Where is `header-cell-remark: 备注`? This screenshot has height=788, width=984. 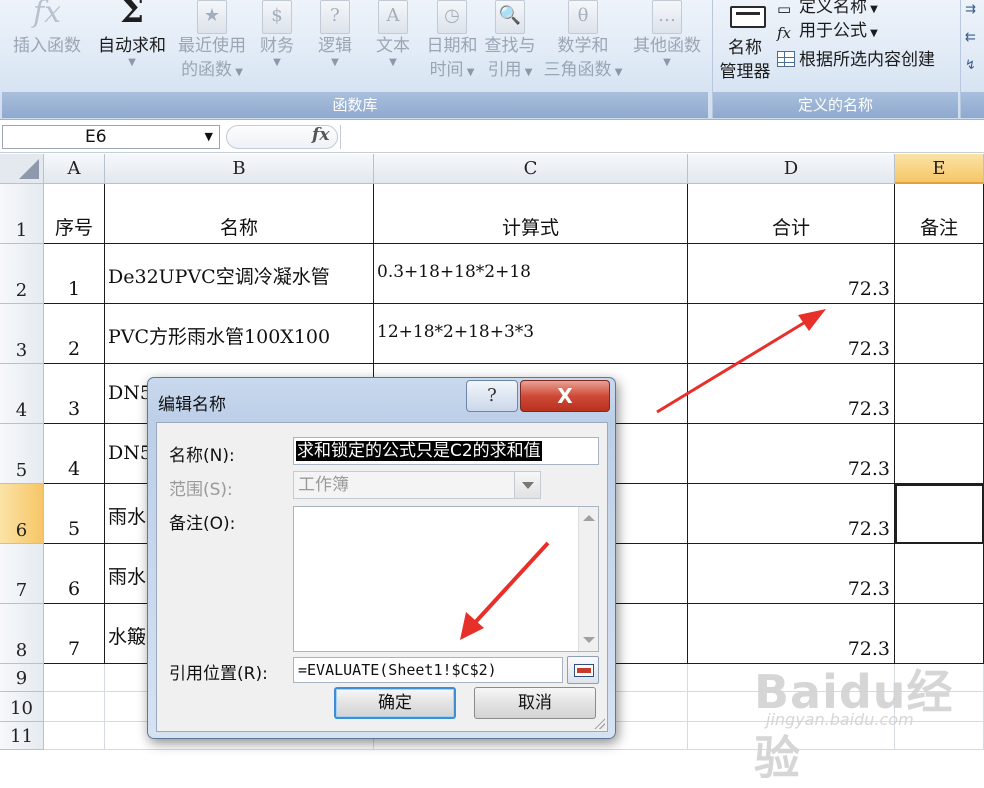 header-cell-remark: 备注 is located at coordinates (939, 214).